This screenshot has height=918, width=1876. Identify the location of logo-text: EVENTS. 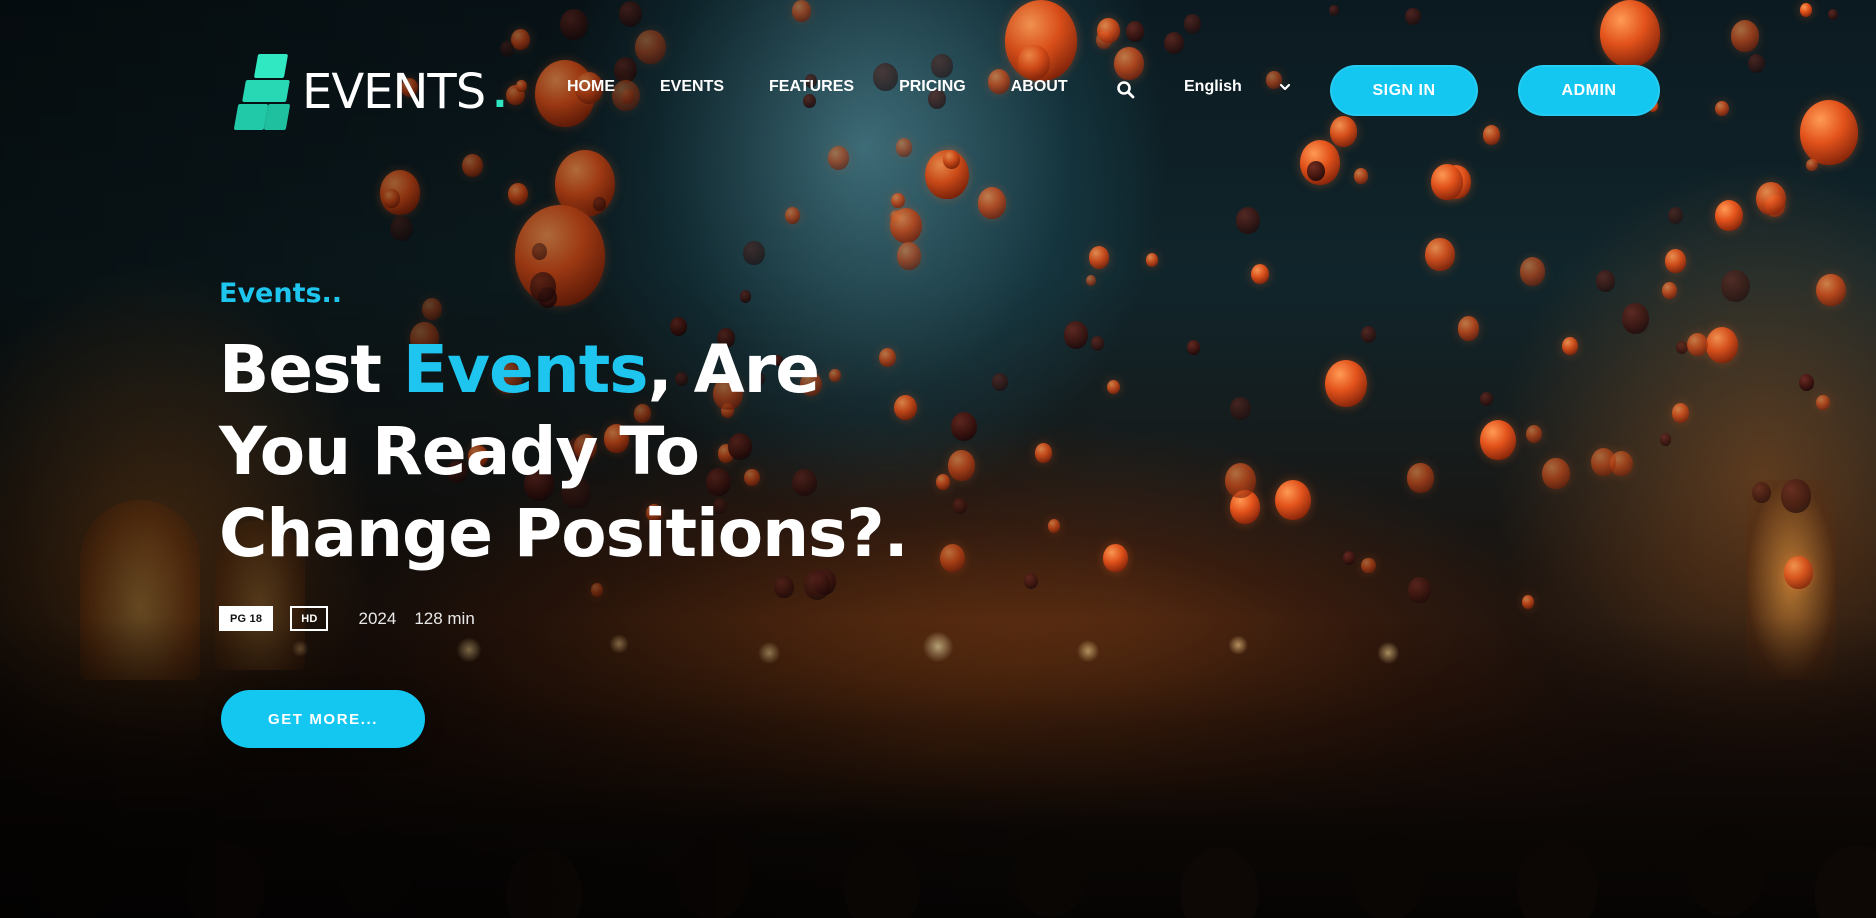
(394, 92).